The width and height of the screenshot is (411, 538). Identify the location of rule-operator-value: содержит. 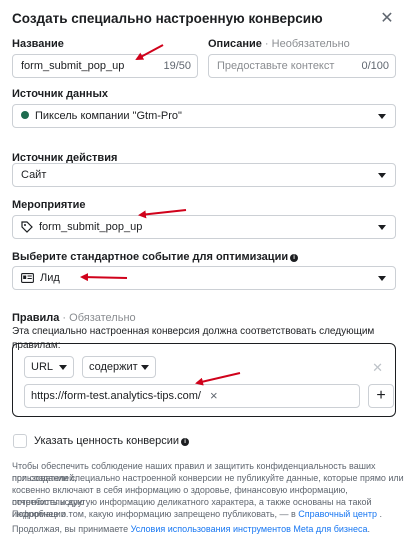
(113, 367).